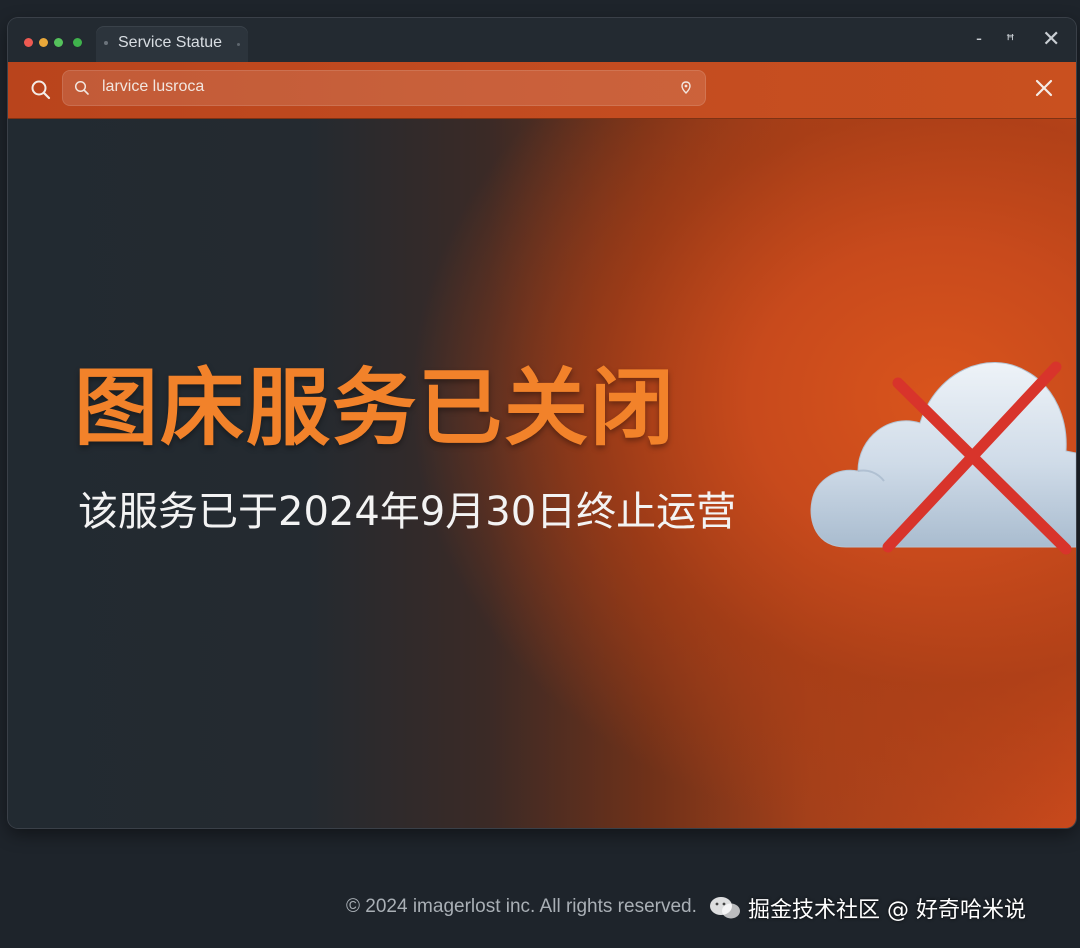 The image size is (1080, 948). Describe the element at coordinates (53, 42) in the screenshot. I see `traffic-lights` at that location.